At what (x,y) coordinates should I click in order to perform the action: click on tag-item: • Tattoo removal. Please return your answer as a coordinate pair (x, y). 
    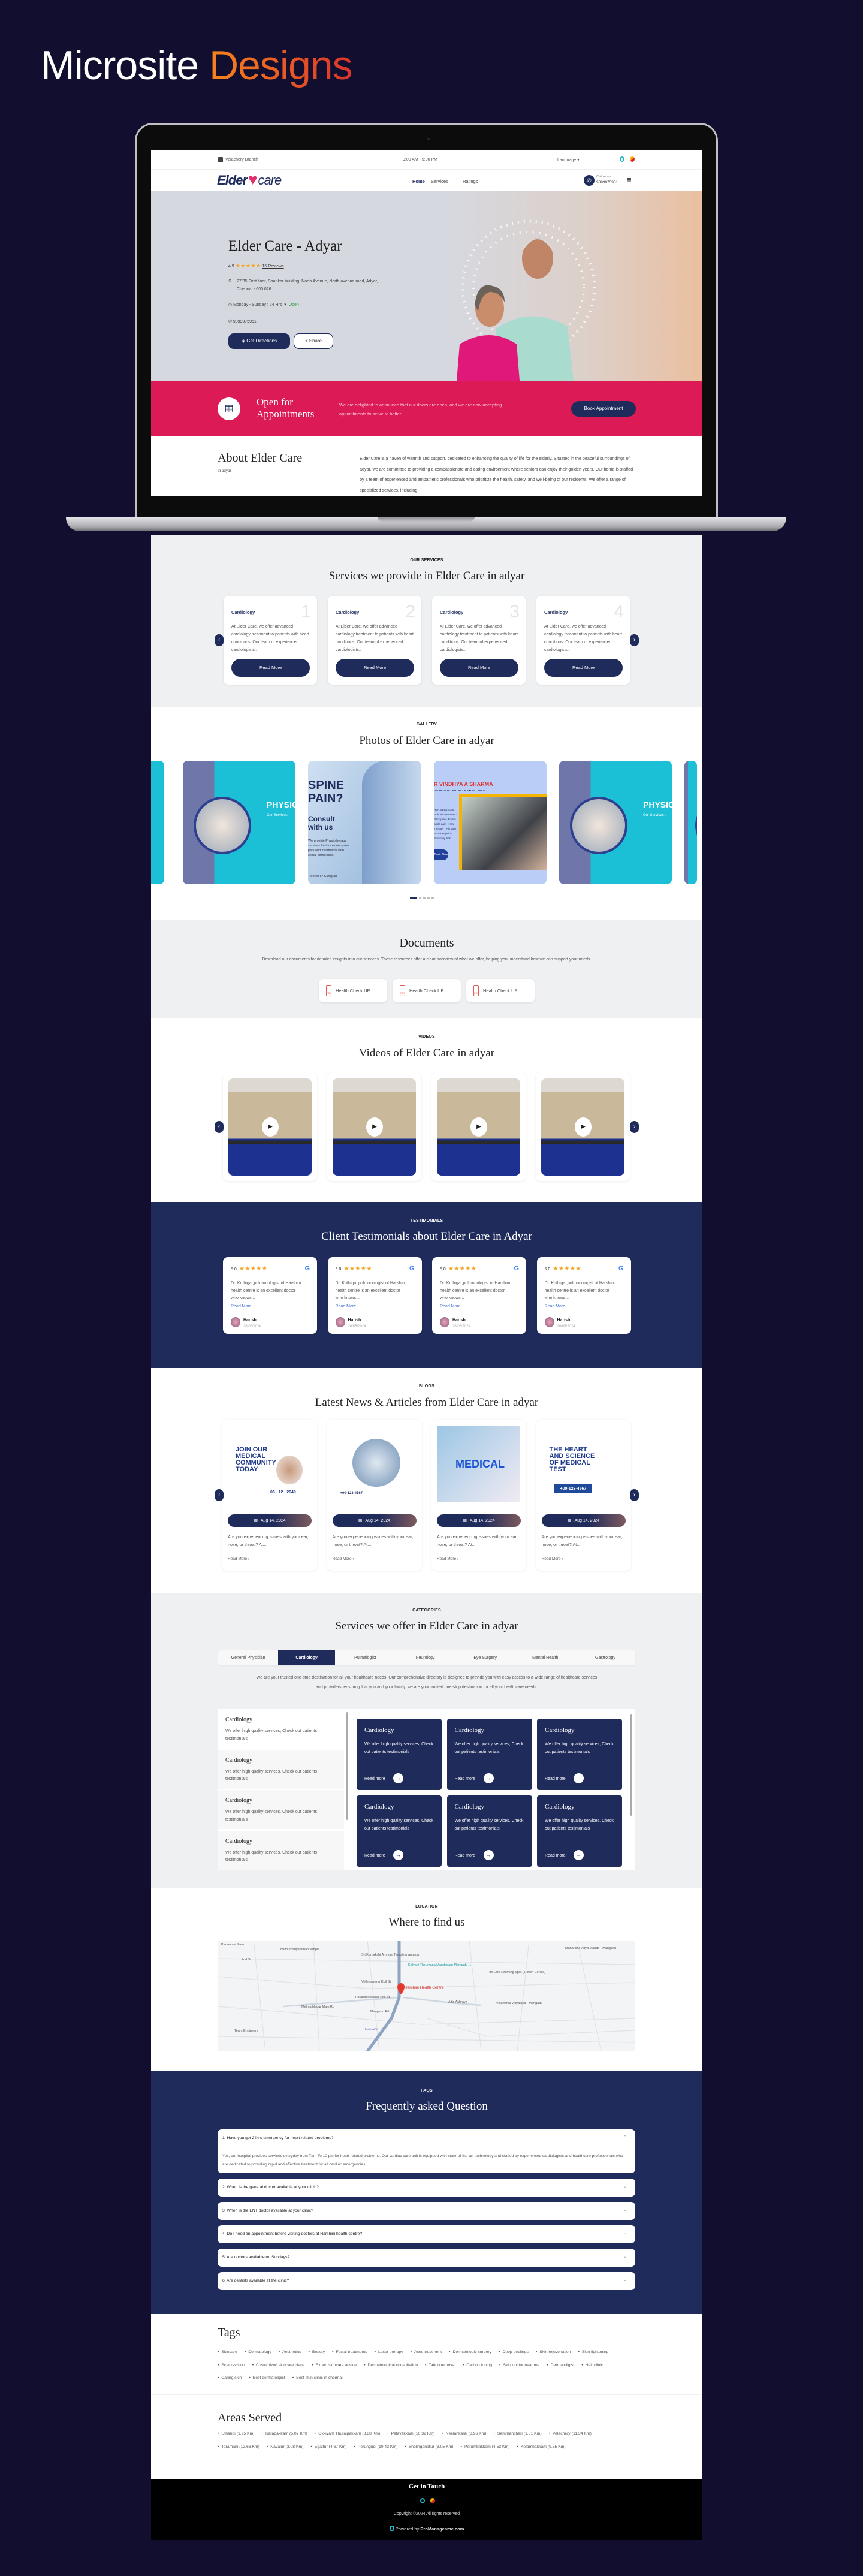
    Looking at the image, I should click on (440, 2365).